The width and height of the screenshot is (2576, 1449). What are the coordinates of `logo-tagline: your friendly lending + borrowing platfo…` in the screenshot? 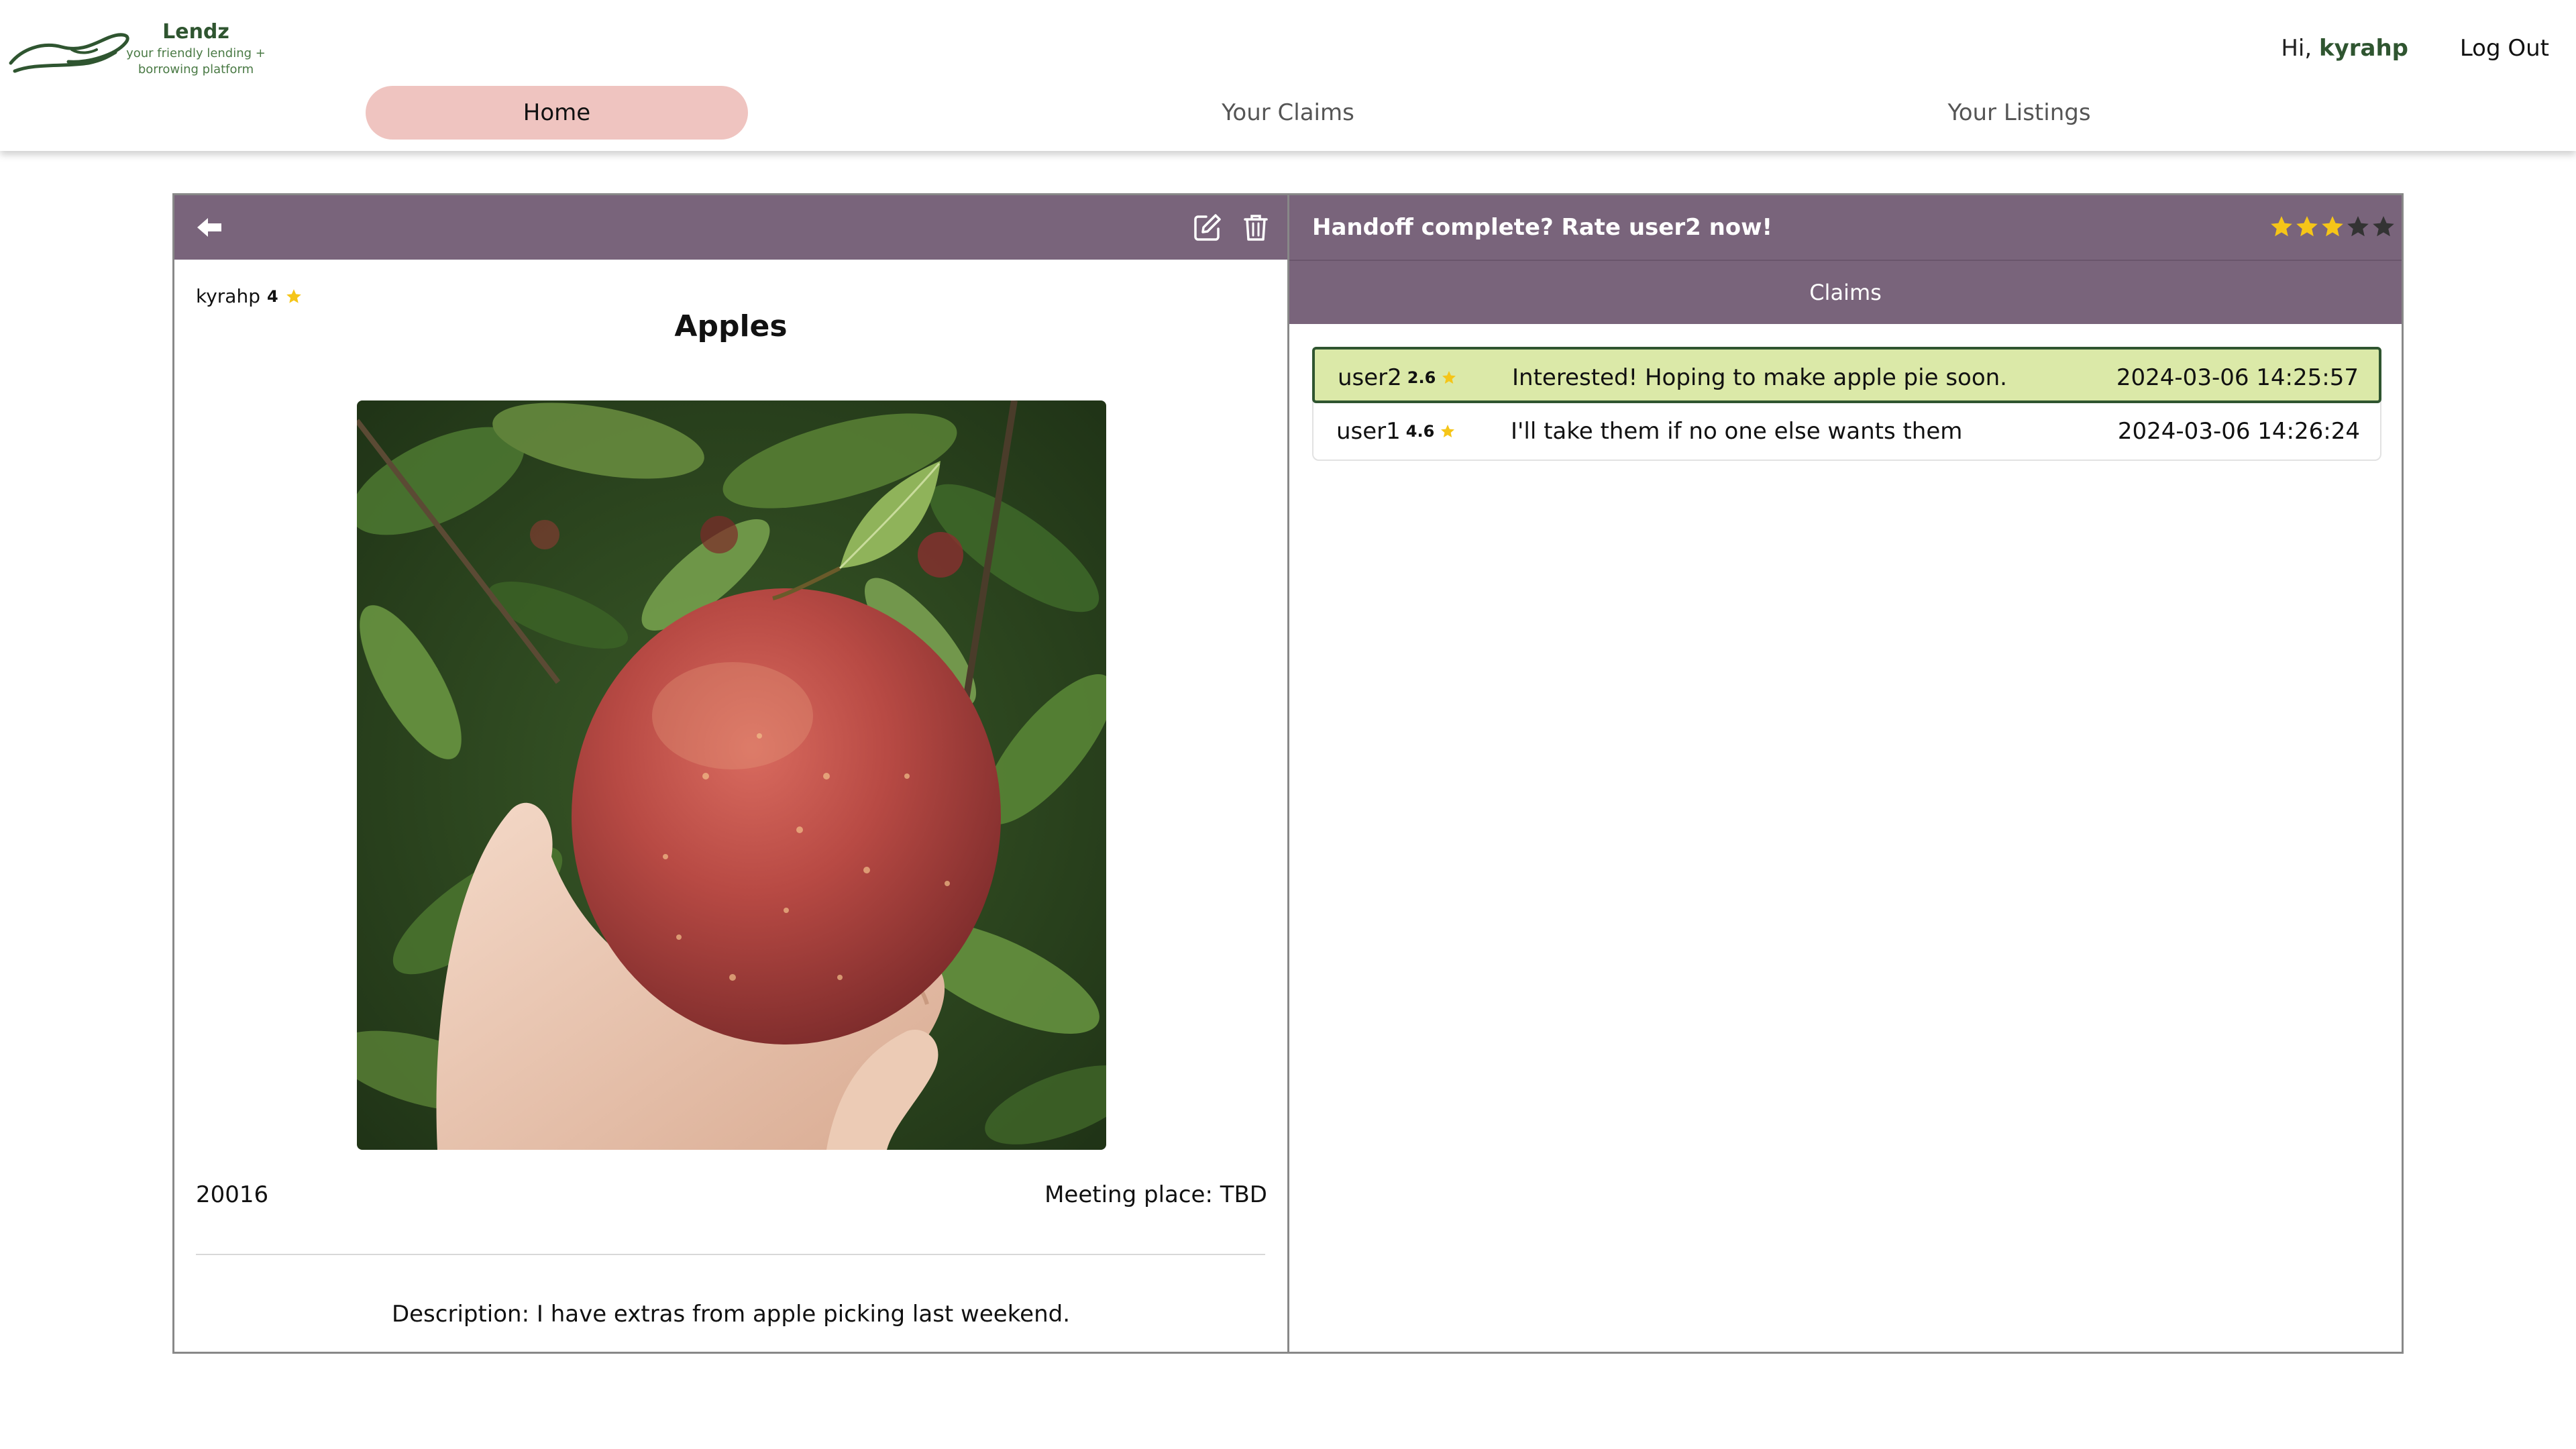 It's located at (195, 62).